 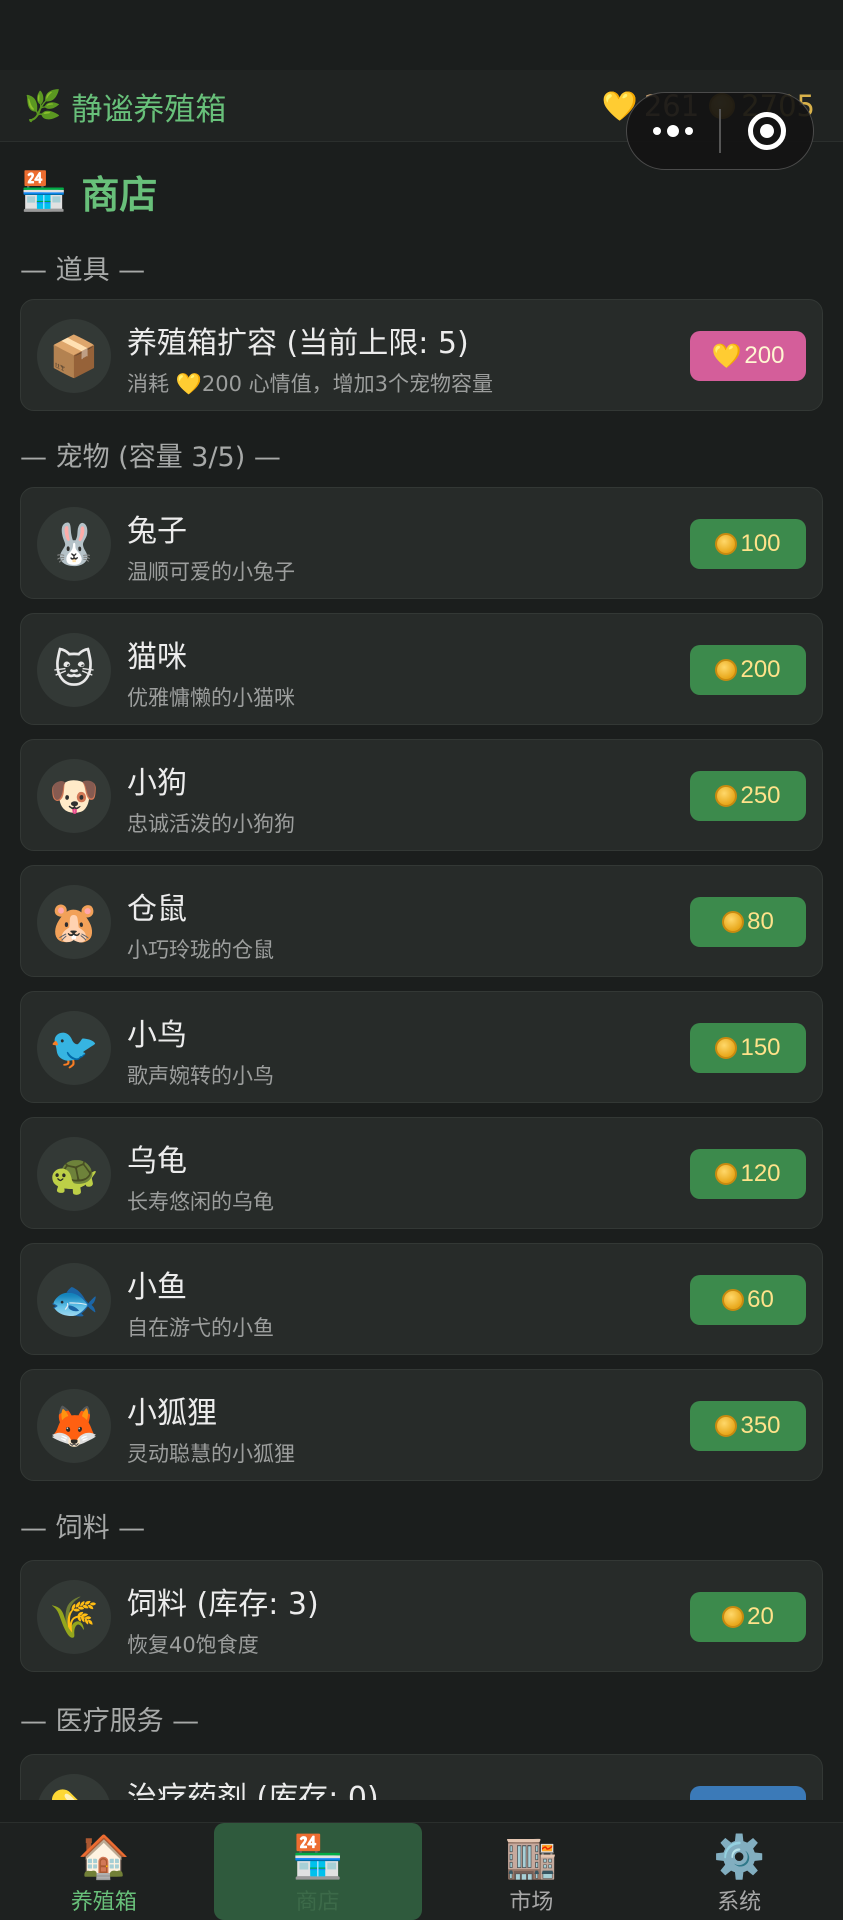 I want to click on pet-icon: 🐟, so click(x=74, y=1300).